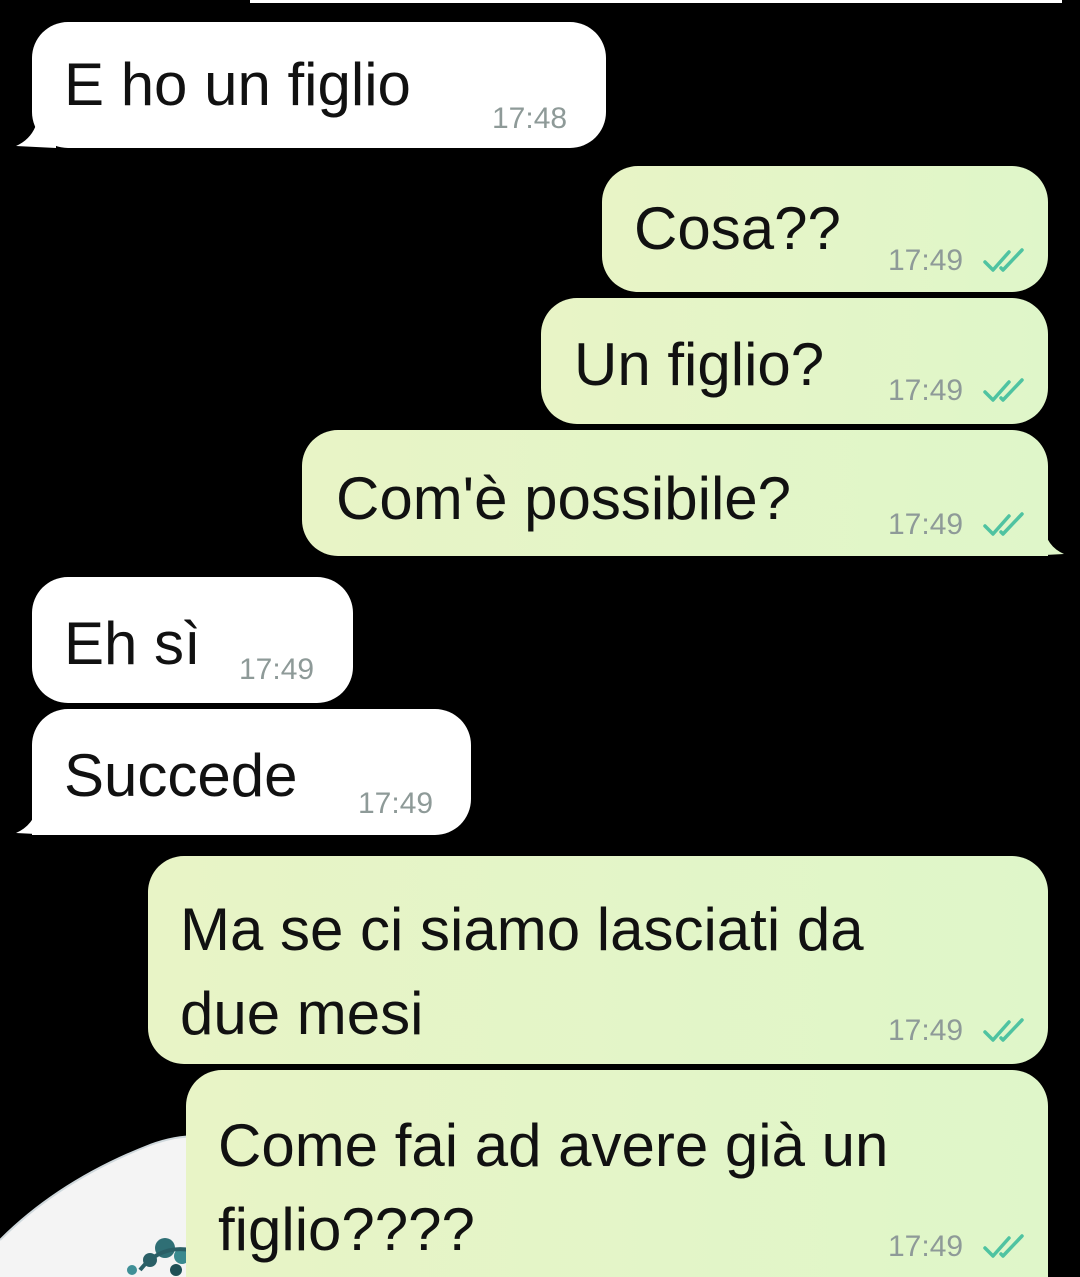 The image size is (1080, 1277). What do you see at coordinates (237, 84) in the screenshot?
I see `message-text: E ho un figlio` at bounding box center [237, 84].